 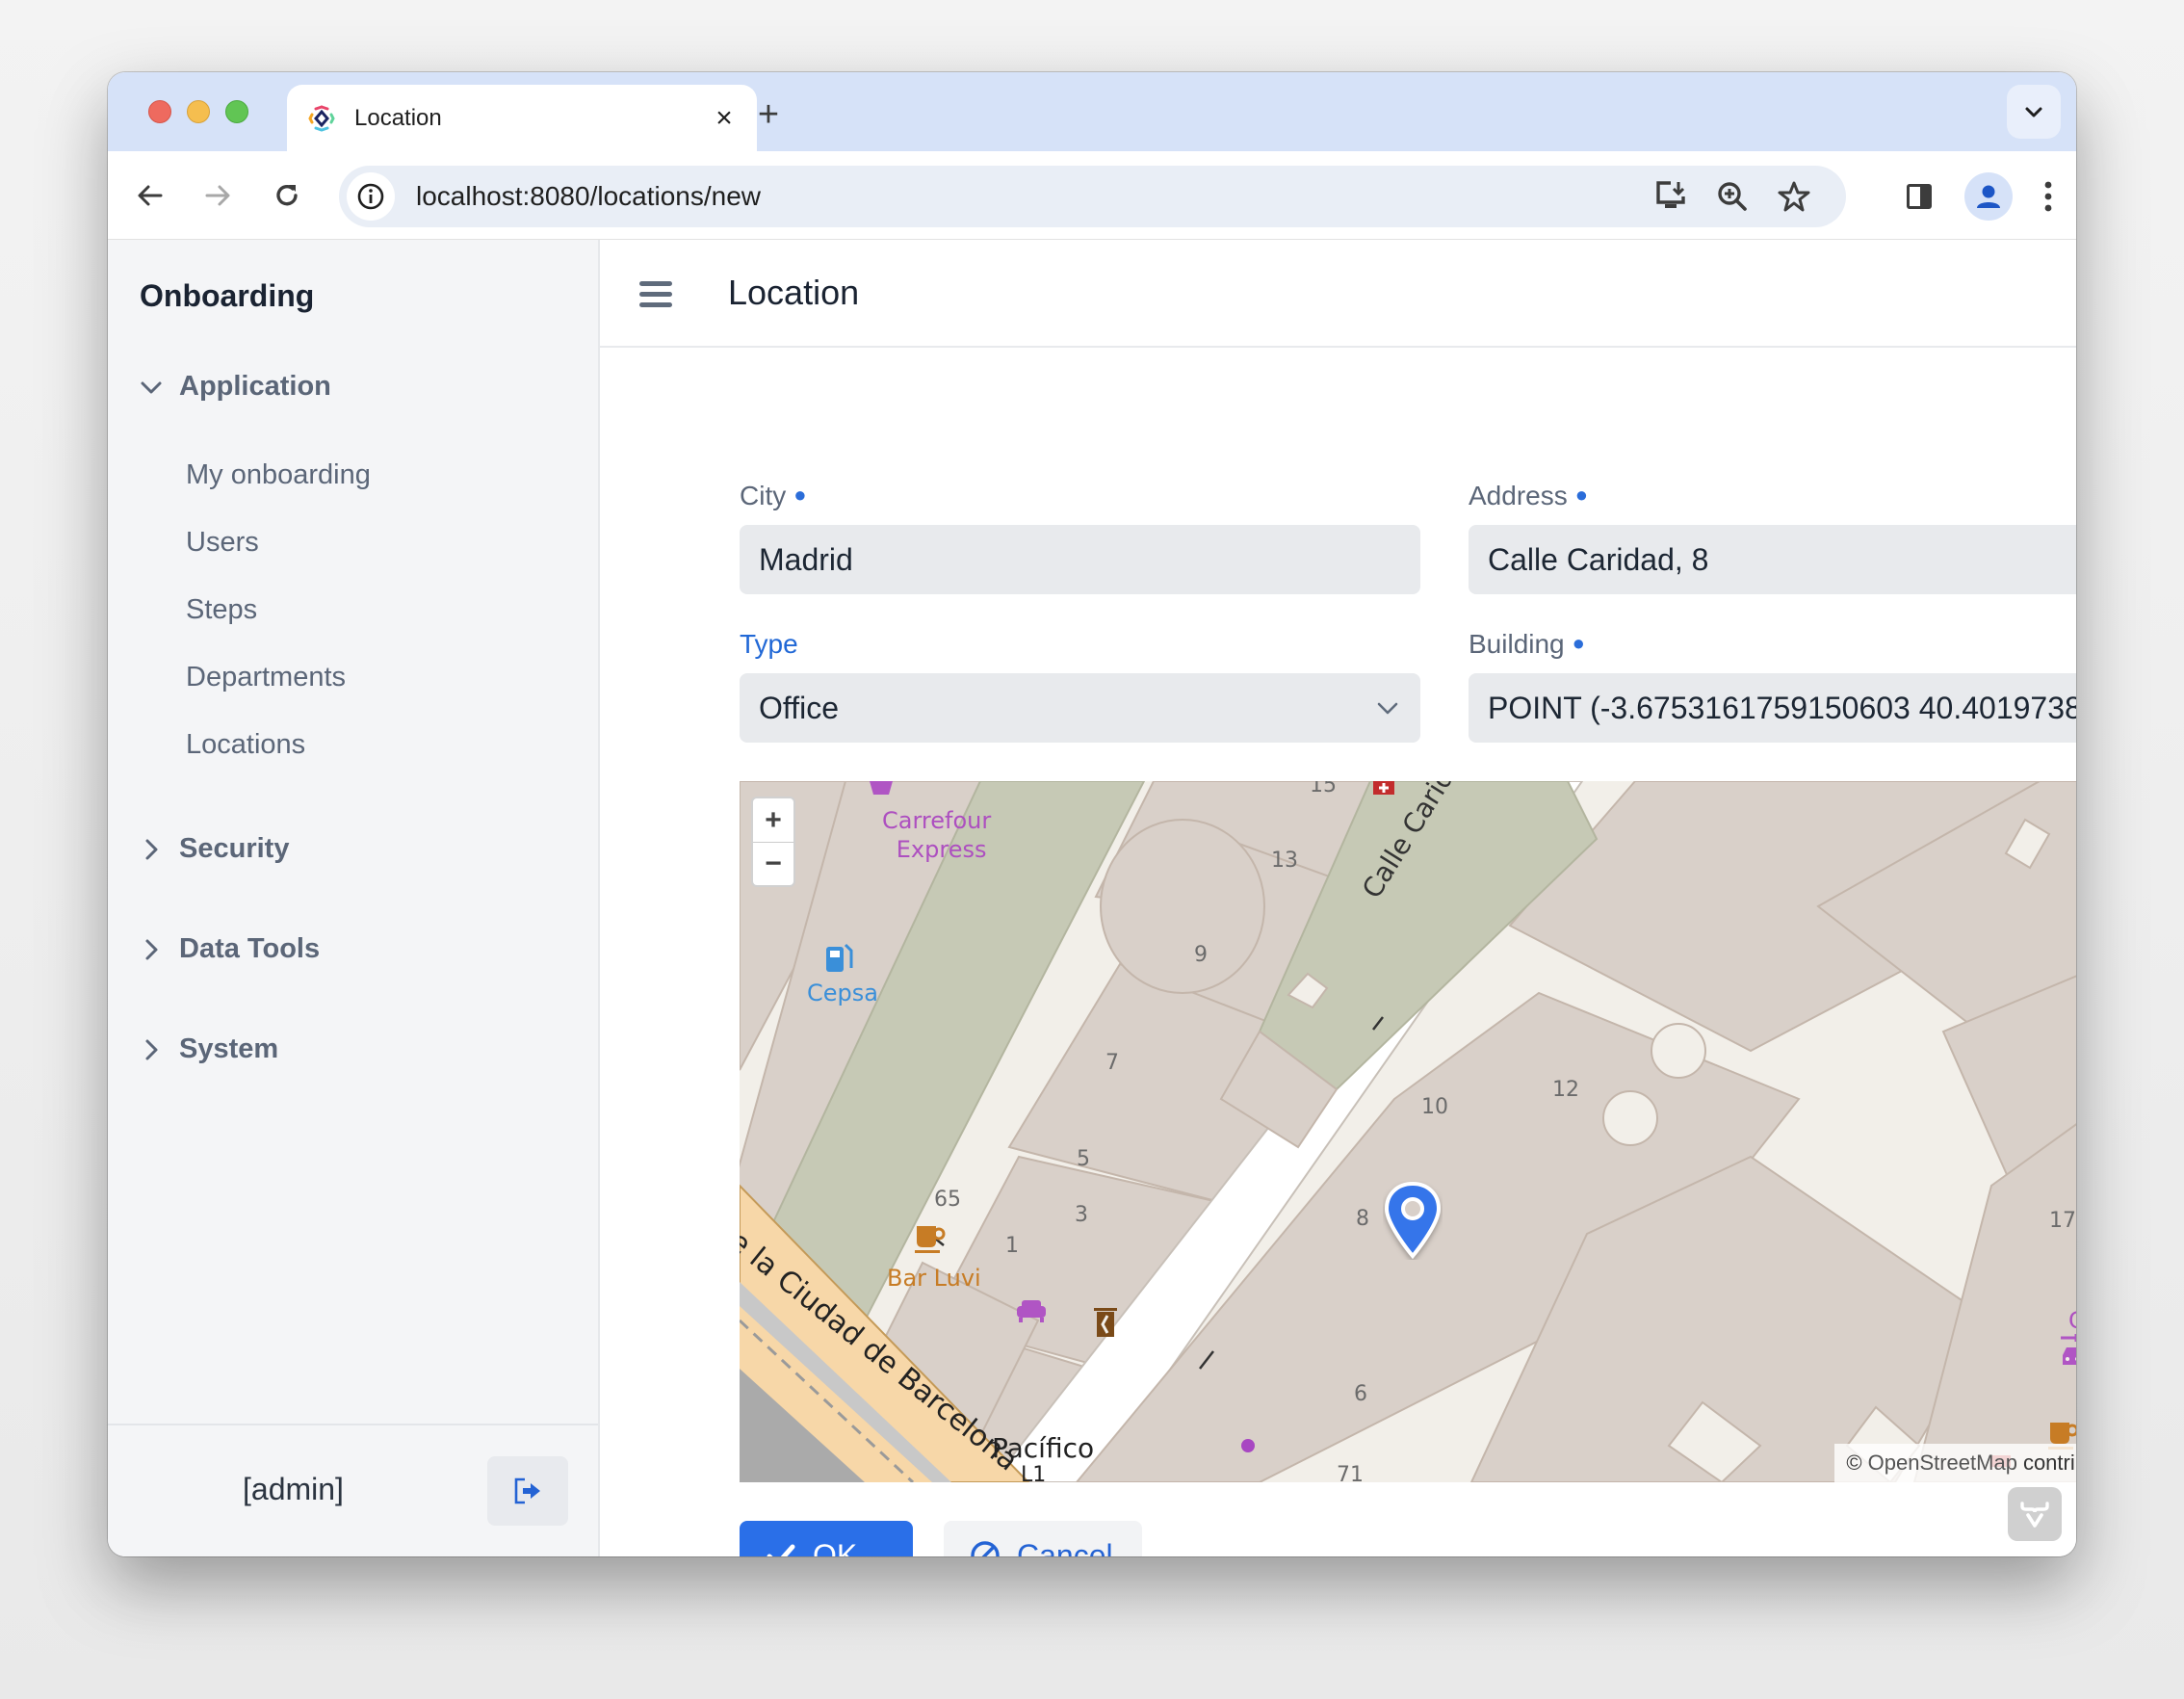 I want to click on favicon-icon, so click(x=321, y=119).